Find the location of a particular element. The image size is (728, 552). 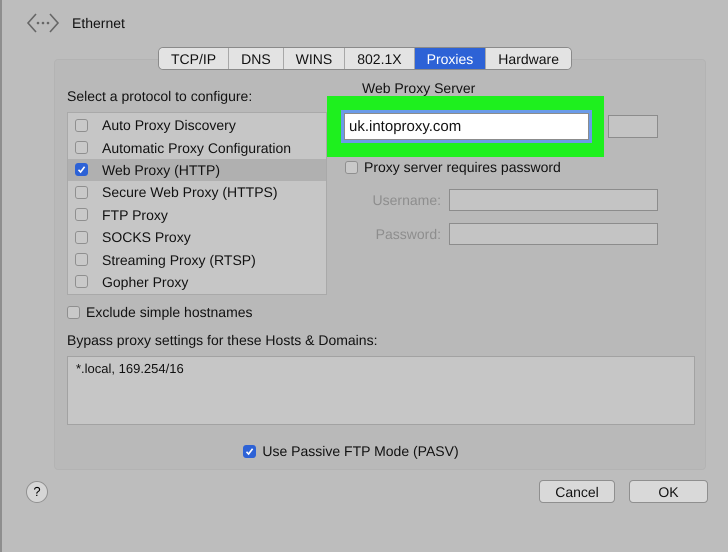

protocol-row: Auto Proxy Discovery is located at coordinates (197, 125).